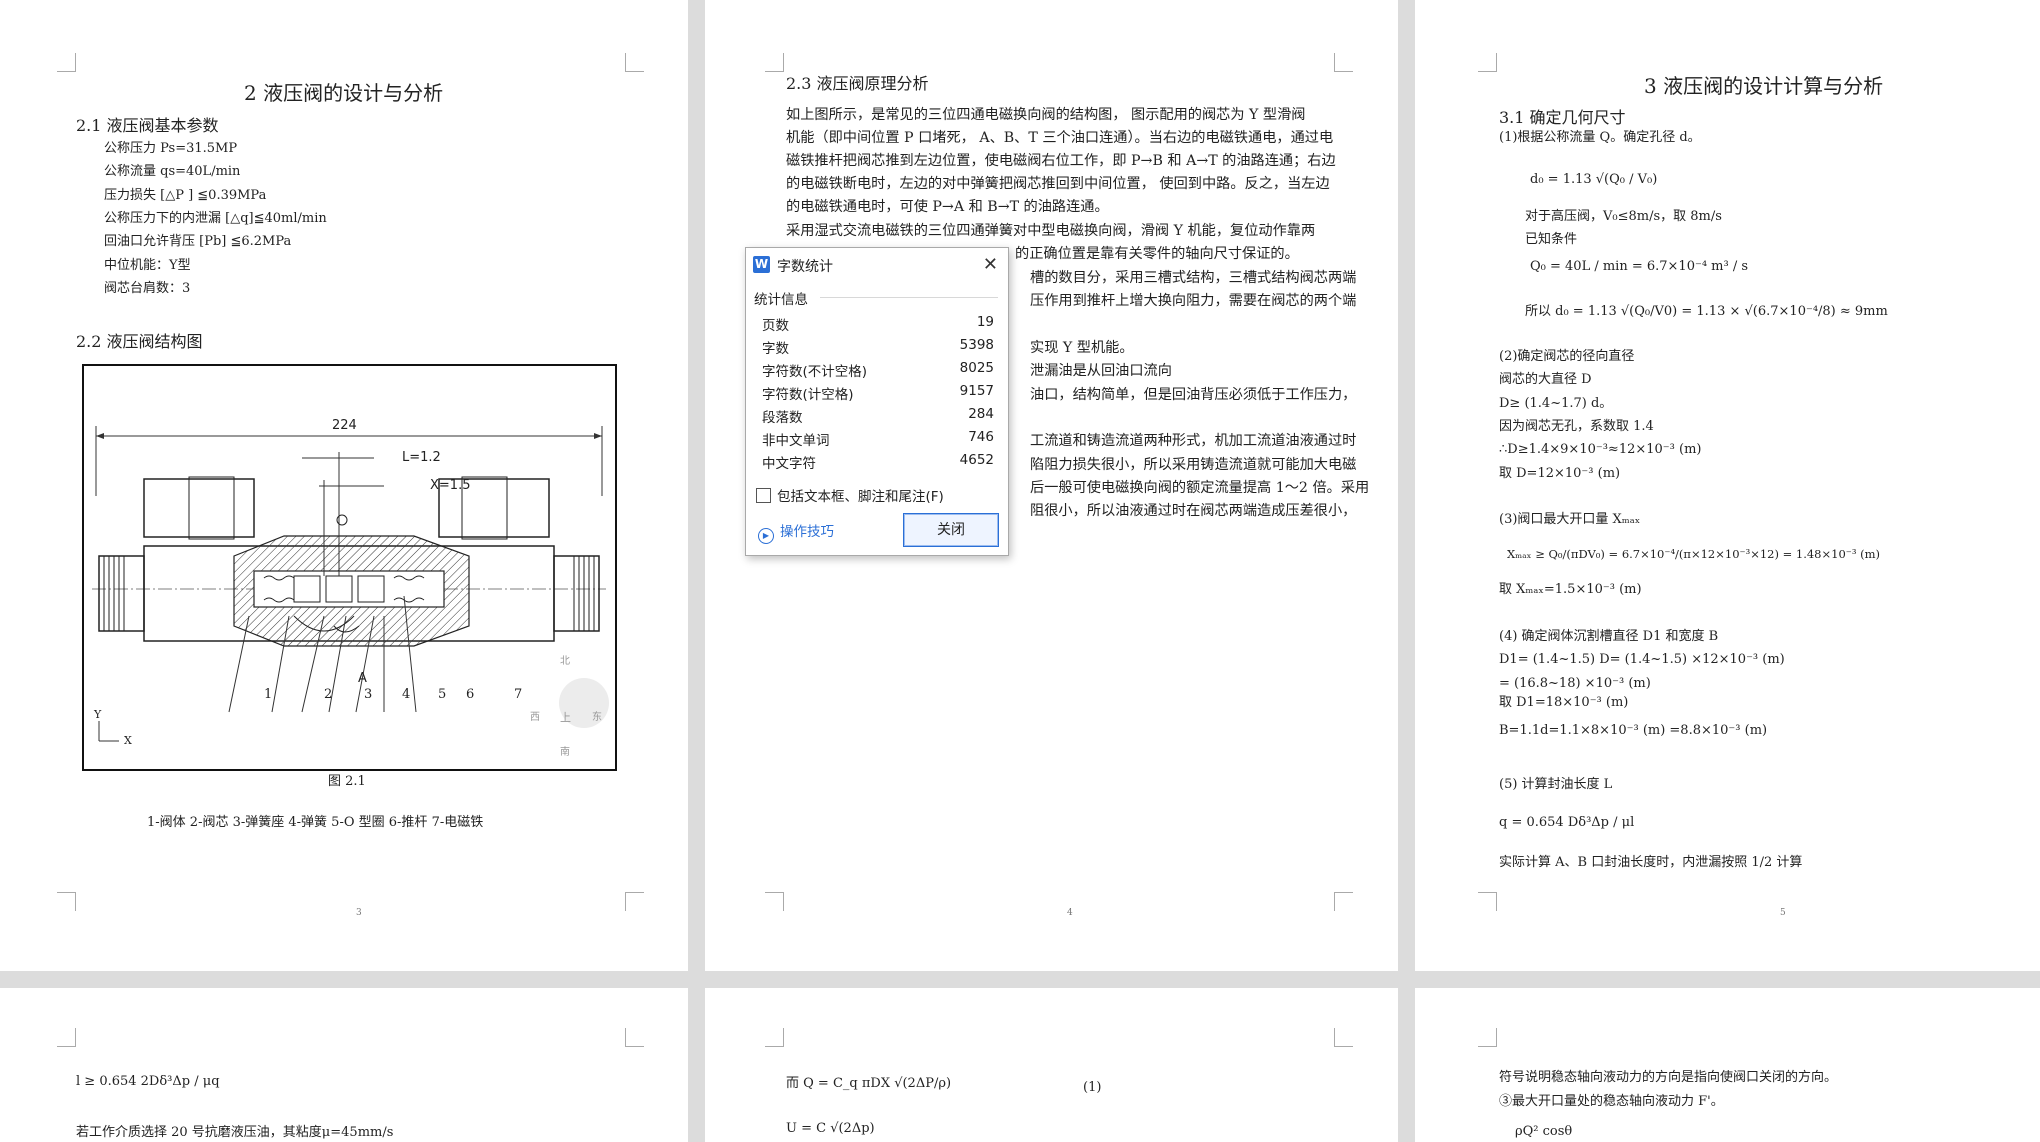  What do you see at coordinates (315, 822) in the screenshot?
I see `figure-legend: 1-阀体 2-阀芯 3-弹簧座 4-弹簧 5-O 型圈 6-推杆 7-电磁铁` at bounding box center [315, 822].